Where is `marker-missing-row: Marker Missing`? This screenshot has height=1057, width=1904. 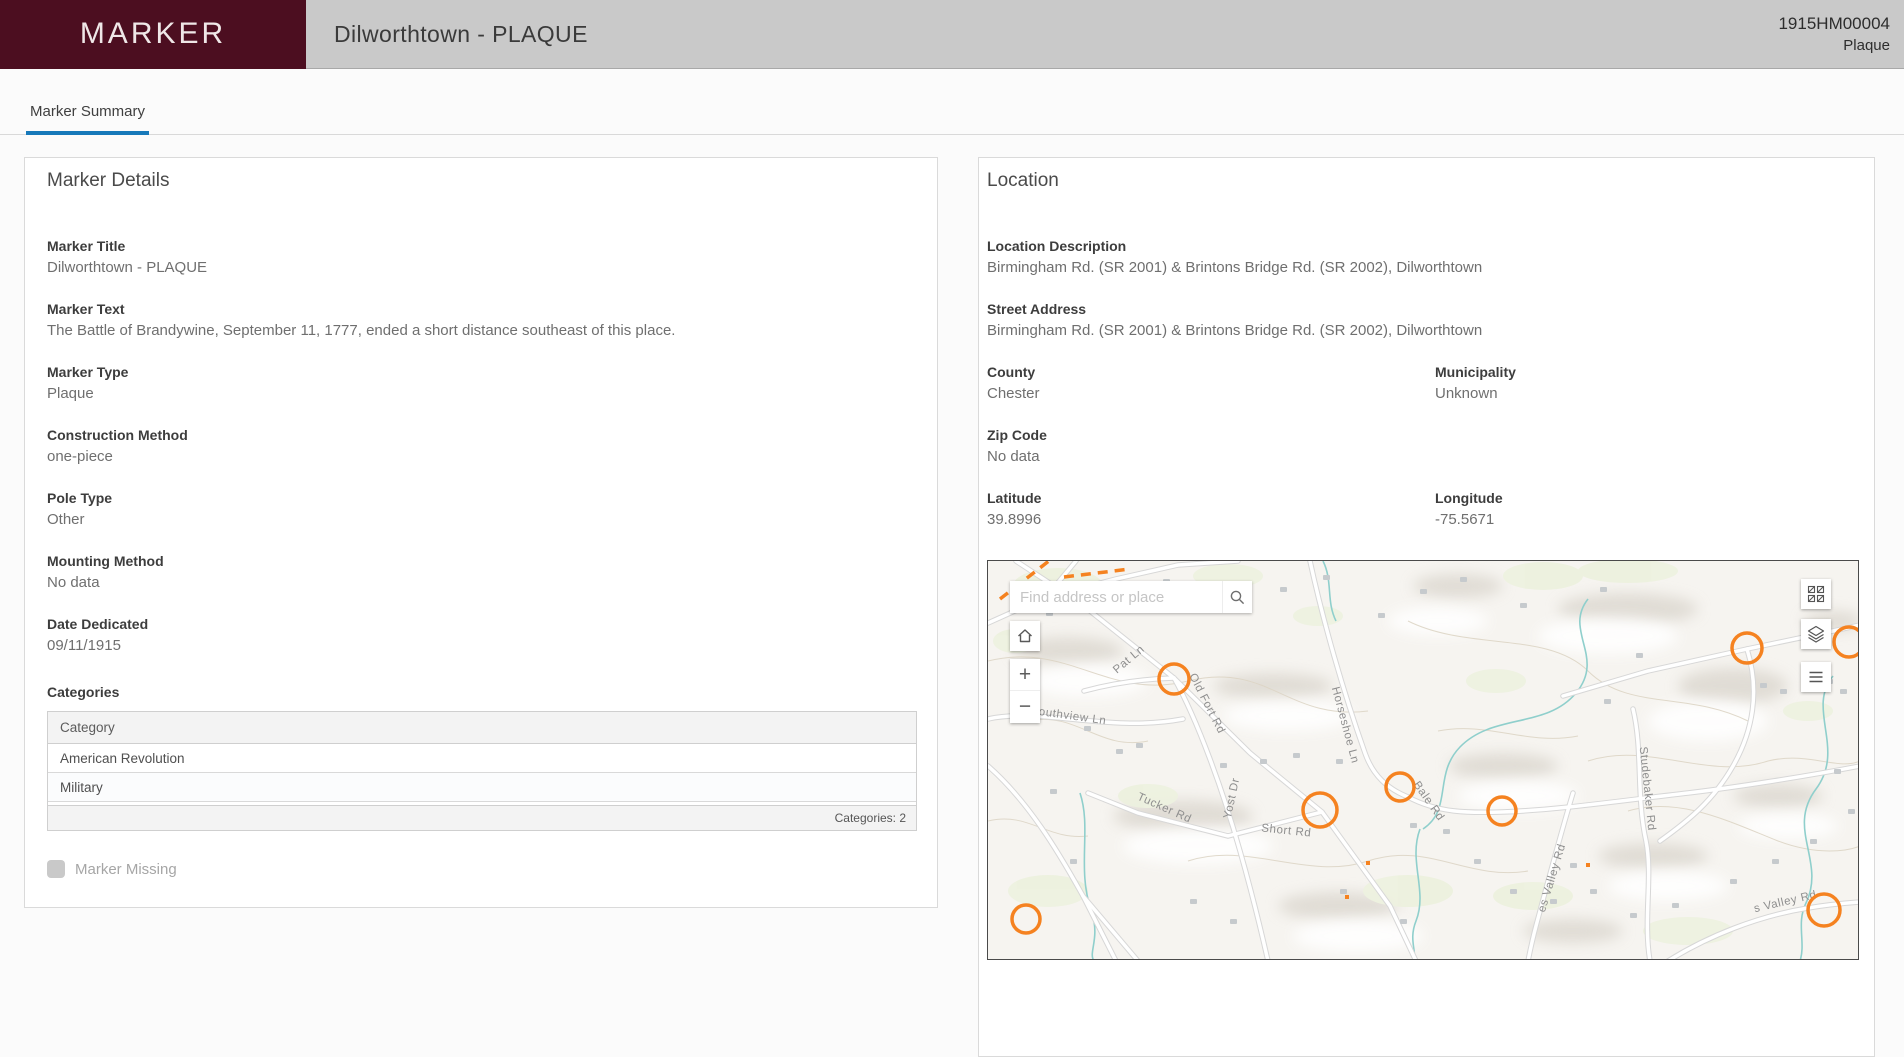 marker-missing-row: Marker Missing is located at coordinates (481, 869).